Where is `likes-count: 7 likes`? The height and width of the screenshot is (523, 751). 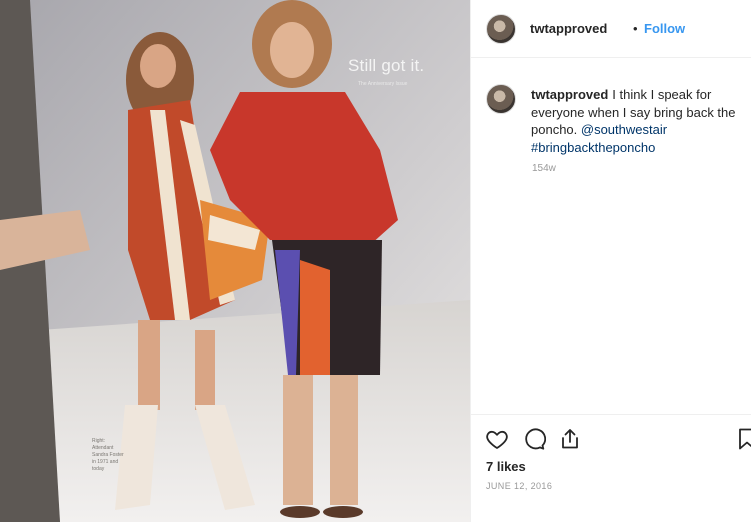
likes-count: 7 likes is located at coordinates (506, 466).